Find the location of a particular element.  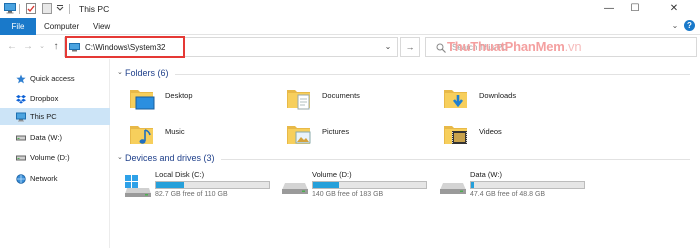

folders-group-header: ⌄ Folders (6) is located at coordinates (406, 74).